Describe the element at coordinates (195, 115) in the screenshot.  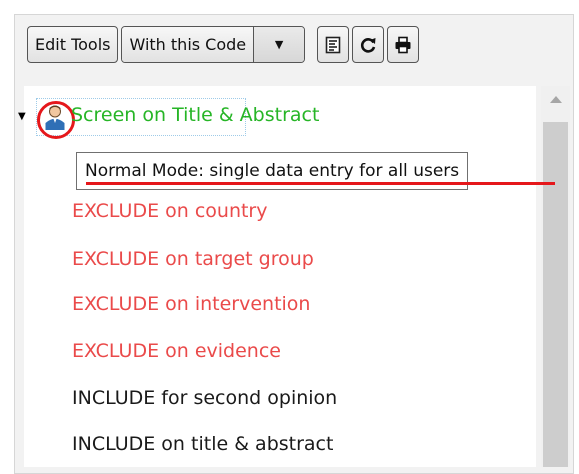
I see `tree-root-label: Screen on Title & Abstract` at that location.